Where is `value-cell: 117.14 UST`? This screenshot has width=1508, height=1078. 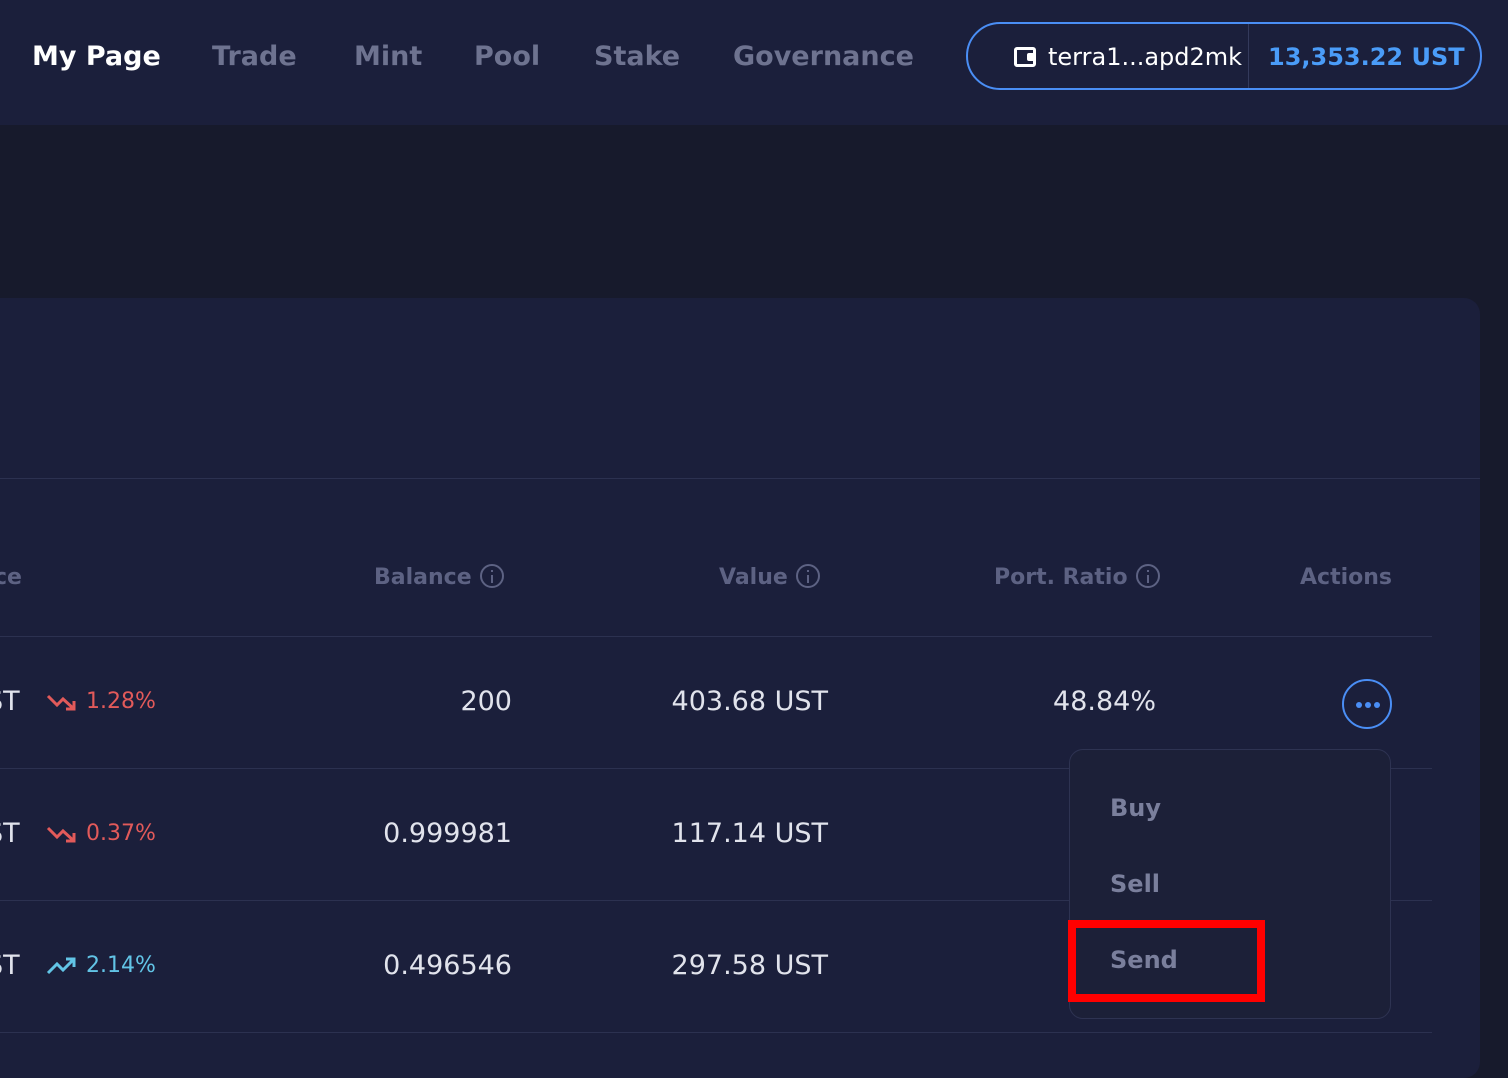
value-cell: 117.14 UST is located at coordinates (749, 833).